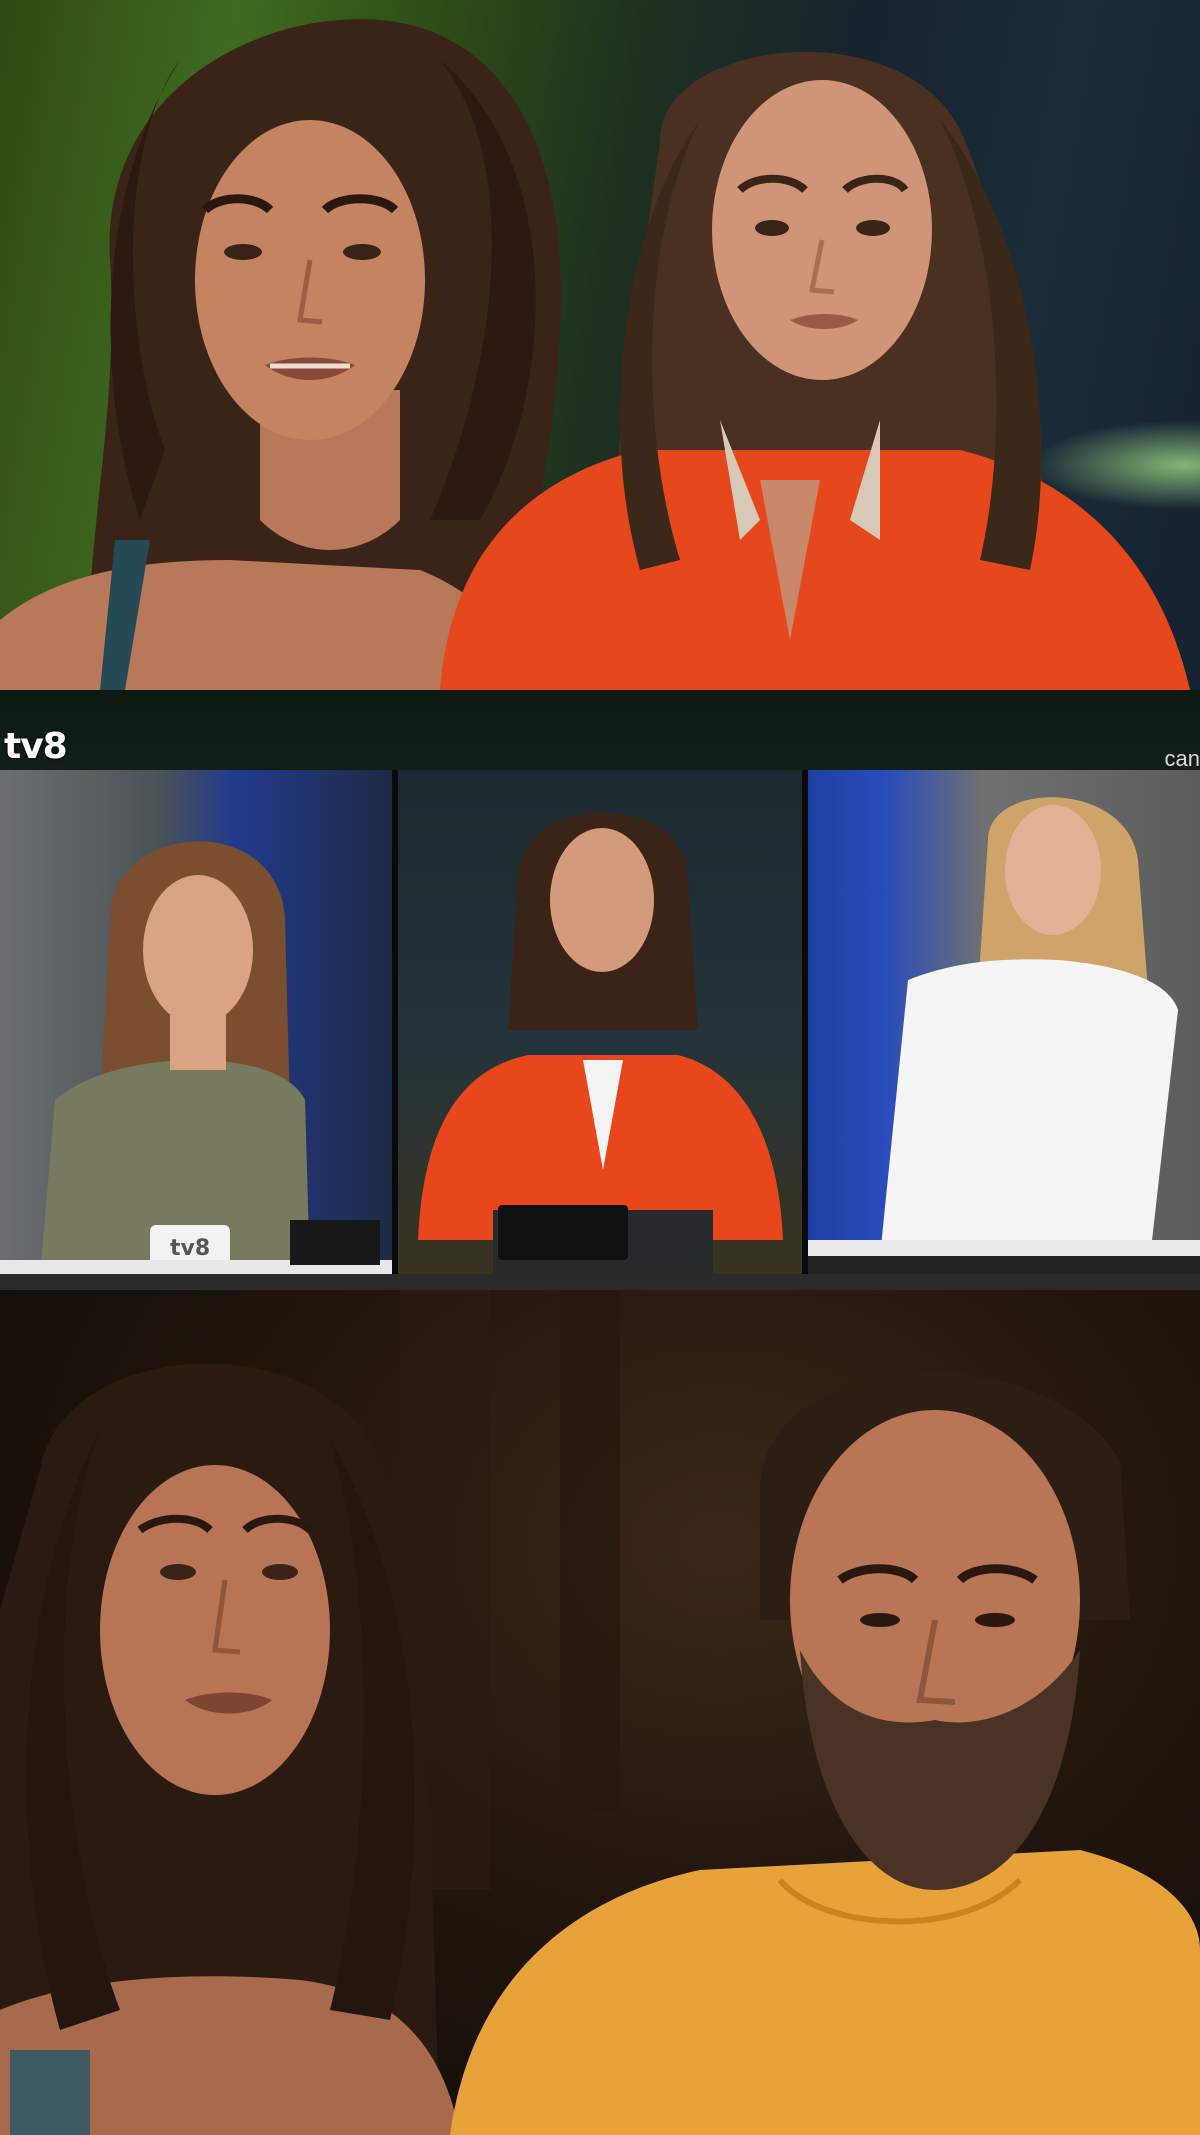 This screenshot has height=2135, width=1200. Describe the element at coordinates (196, 1058) in the screenshot. I see `left-host-illustration: tv8` at that location.